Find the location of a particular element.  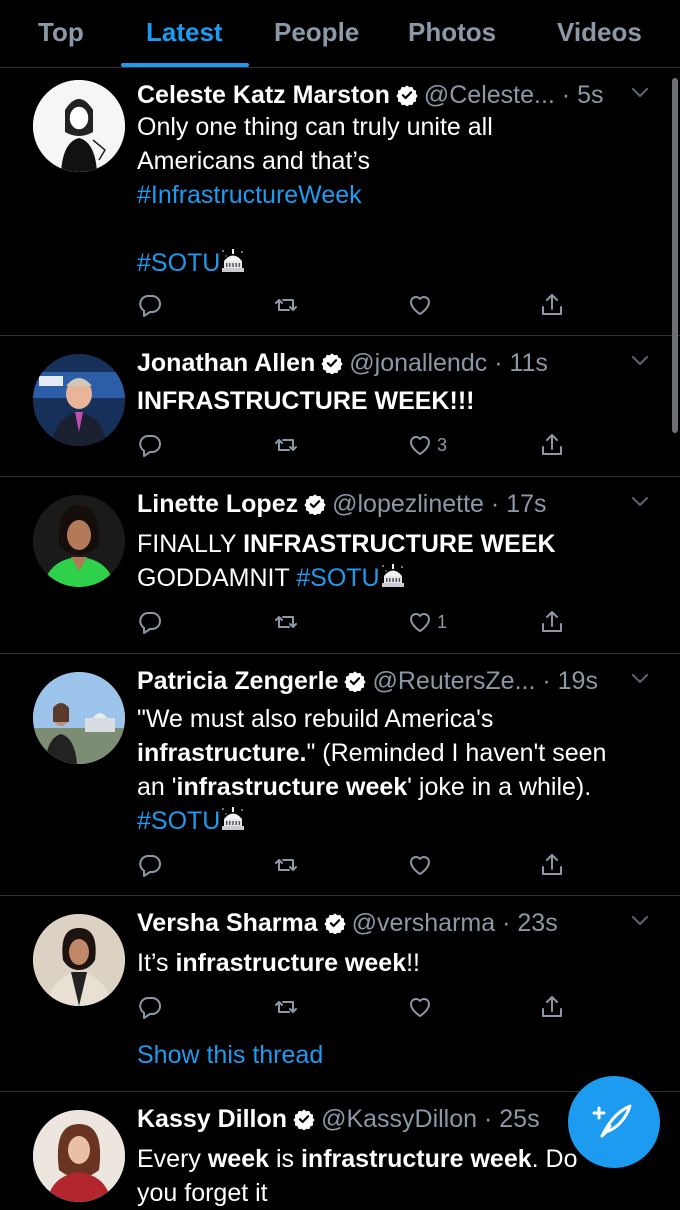

tweet-text-line: Americans and that’s is located at coordinates (253, 161).